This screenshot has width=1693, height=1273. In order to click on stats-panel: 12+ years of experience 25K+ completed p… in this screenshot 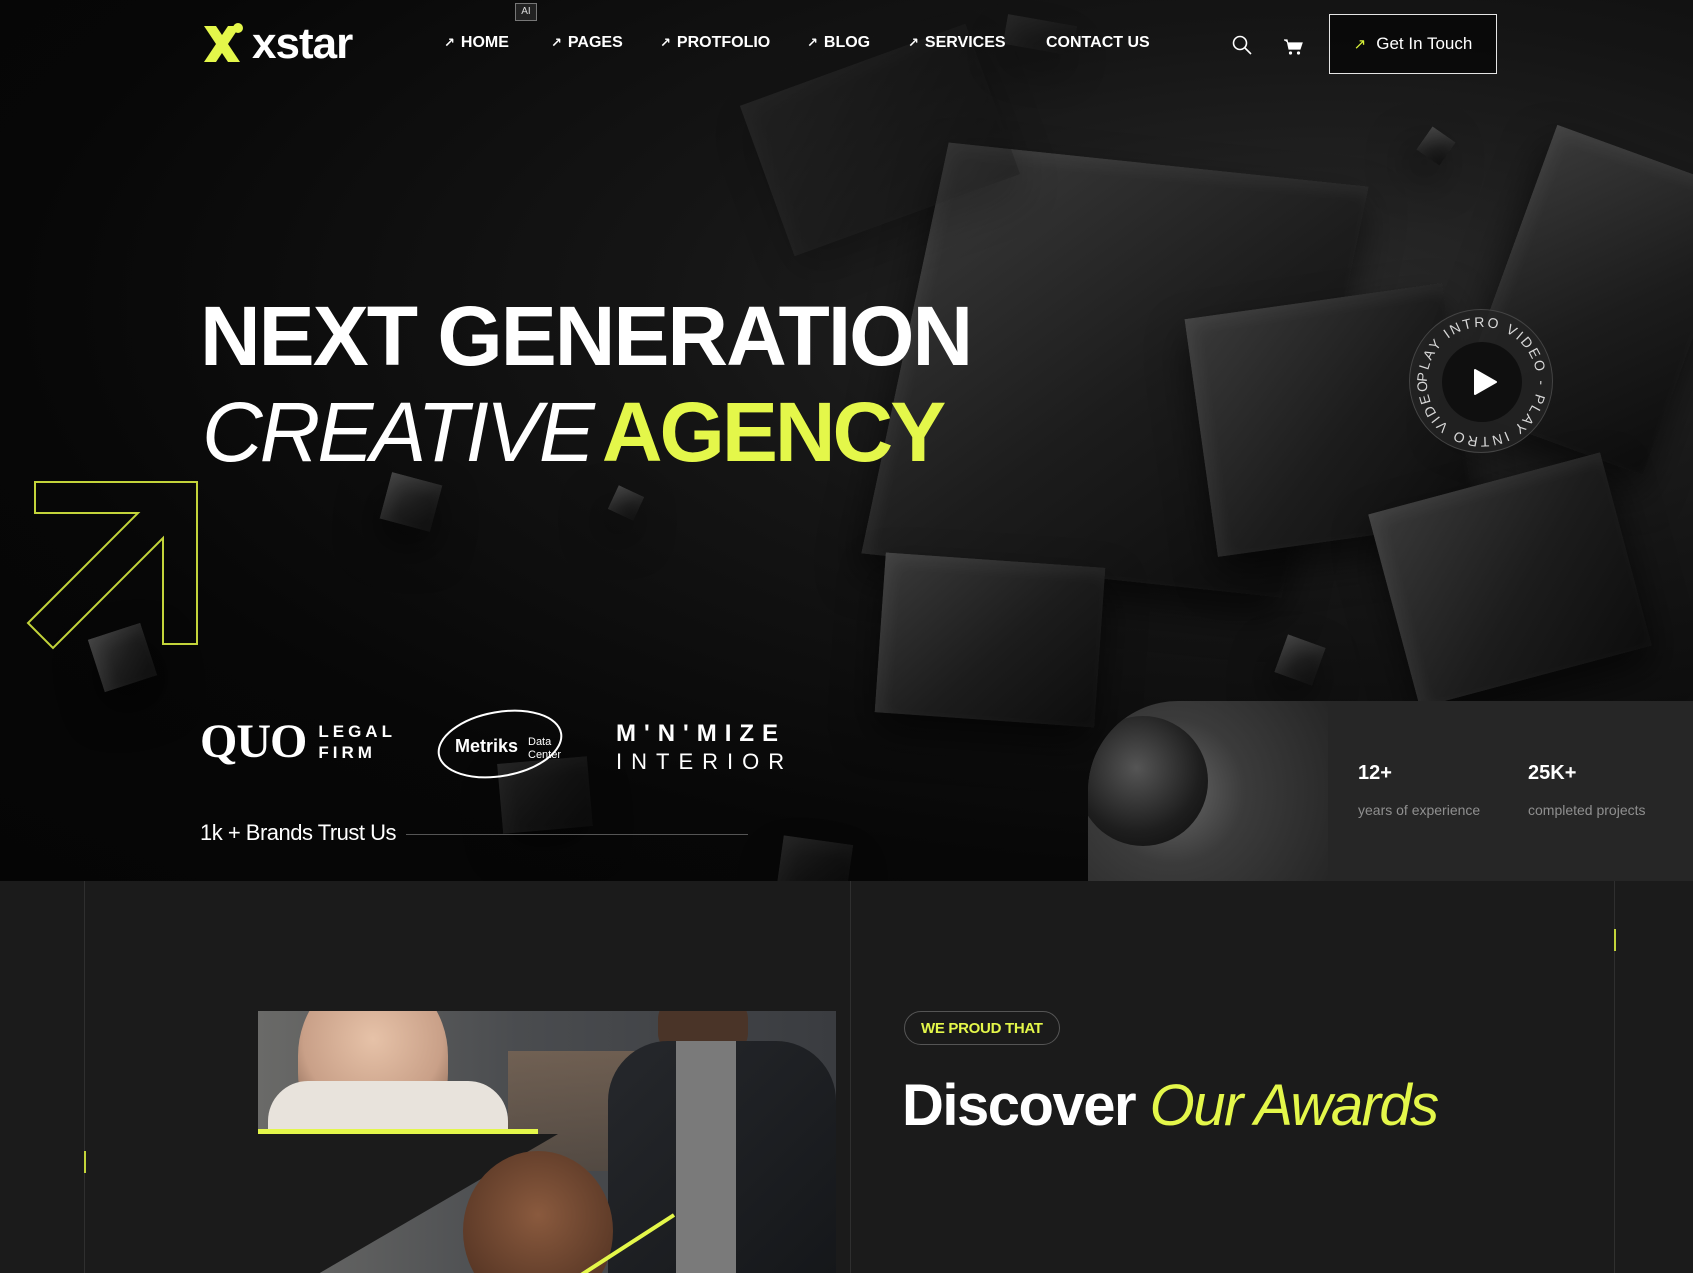, I will do `click(1510, 791)`.